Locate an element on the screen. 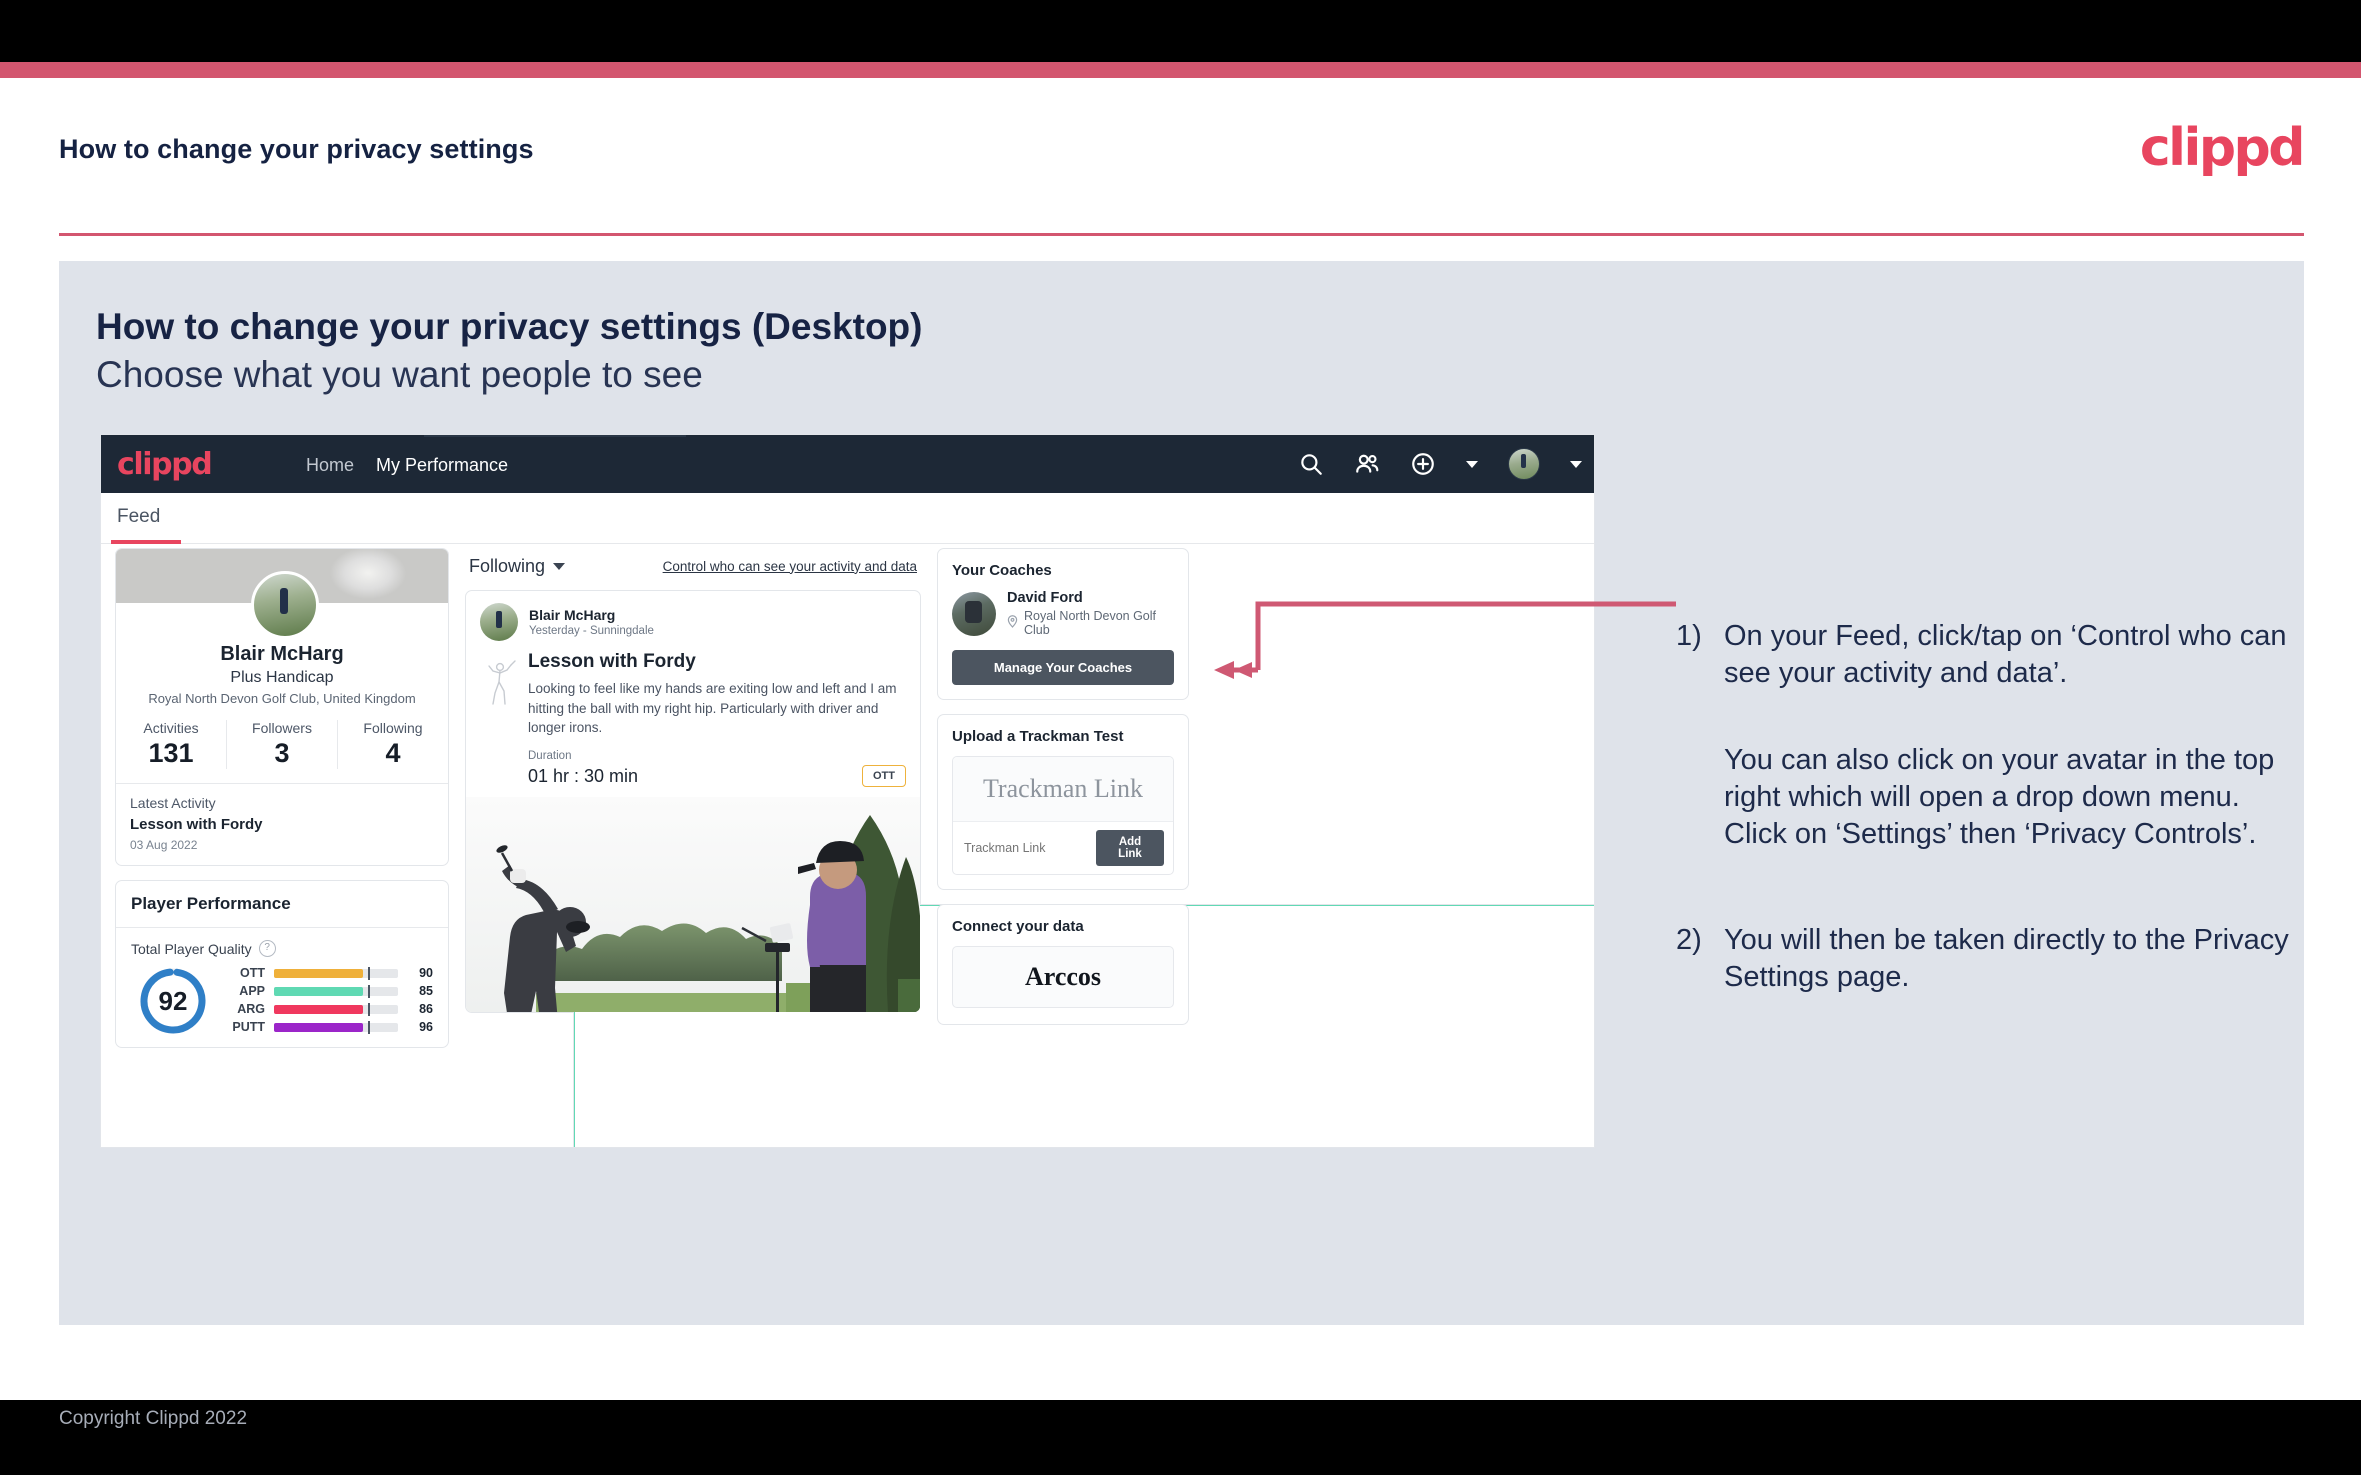  instruction-number: 2) is located at coordinates (1689, 939).